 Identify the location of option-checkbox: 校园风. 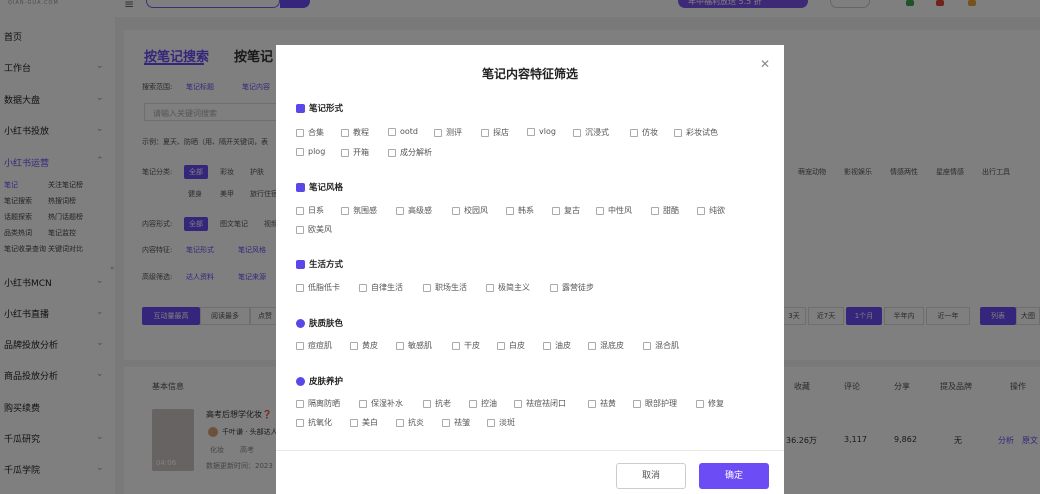
(470, 210).